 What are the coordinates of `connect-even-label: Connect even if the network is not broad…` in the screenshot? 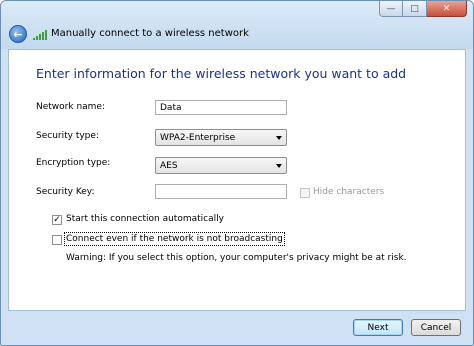 It's located at (174, 239).